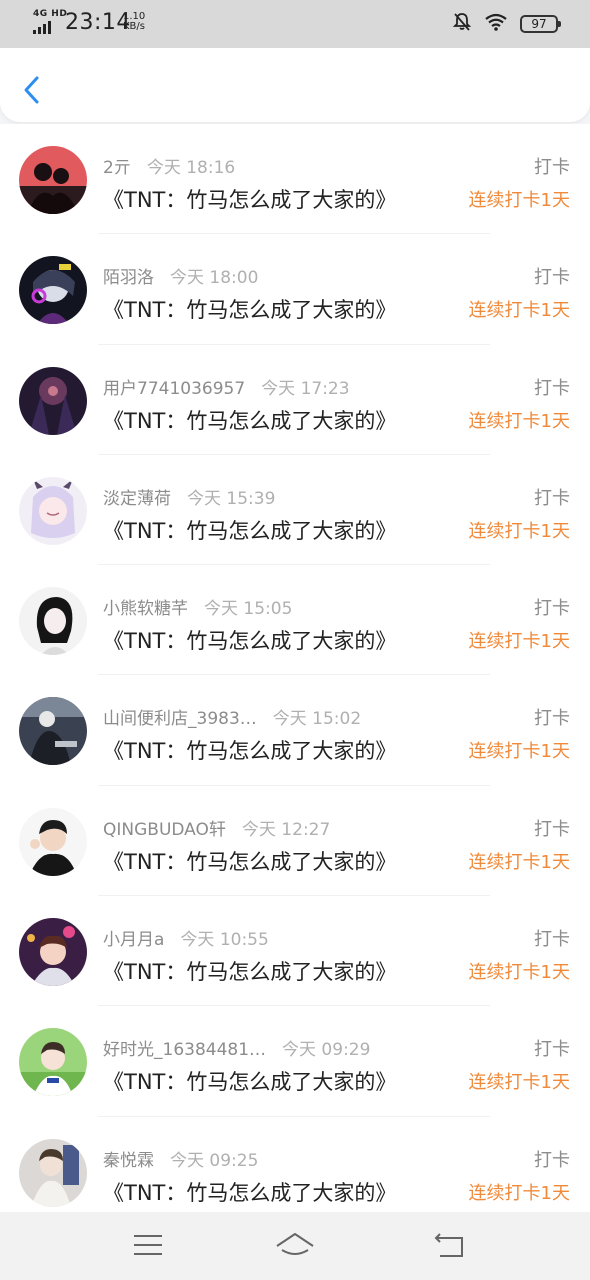 The image size is (590, 1280). What do you see at coordinates (496, 24) in the screenshot?
I see `wifi-icon` at bounding box center [496, 24].